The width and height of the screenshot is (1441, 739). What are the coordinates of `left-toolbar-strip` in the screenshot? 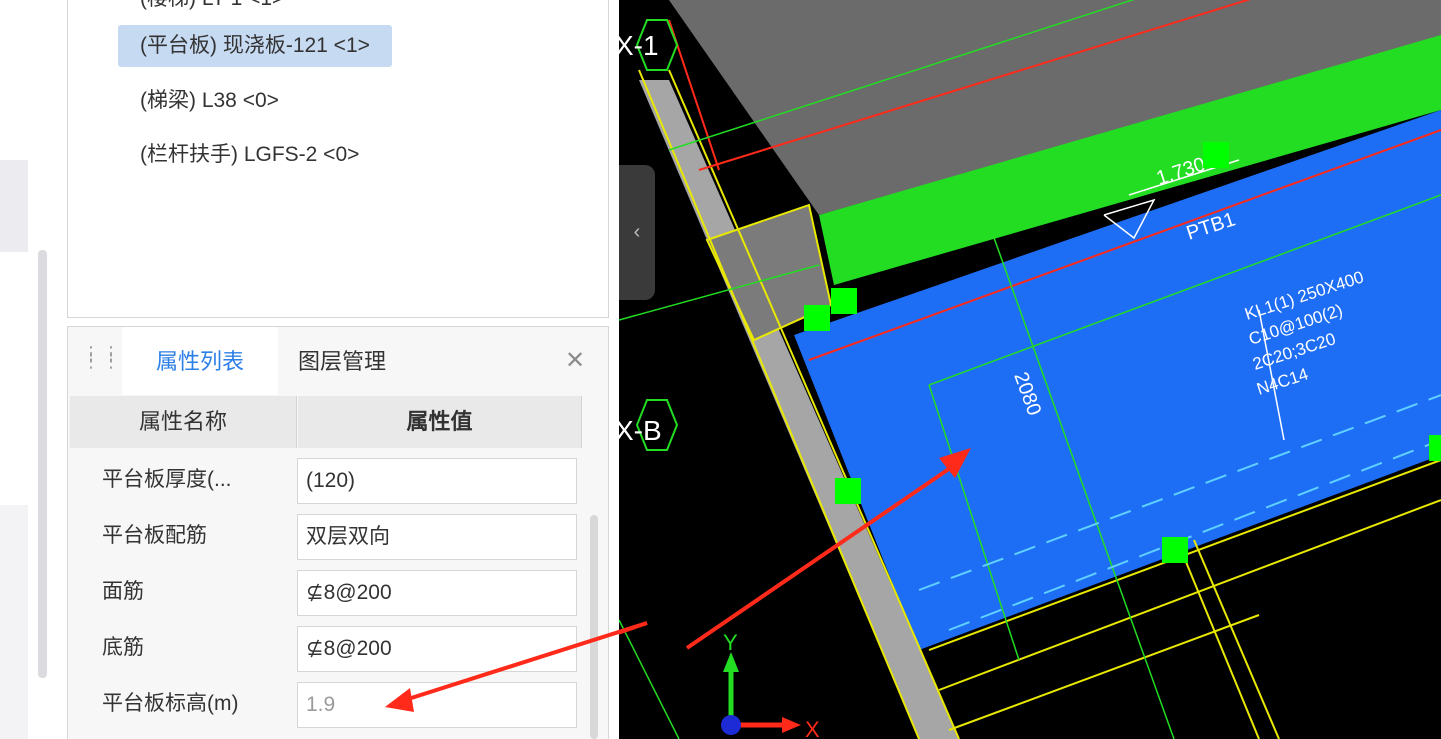 It's located at (27, 369).